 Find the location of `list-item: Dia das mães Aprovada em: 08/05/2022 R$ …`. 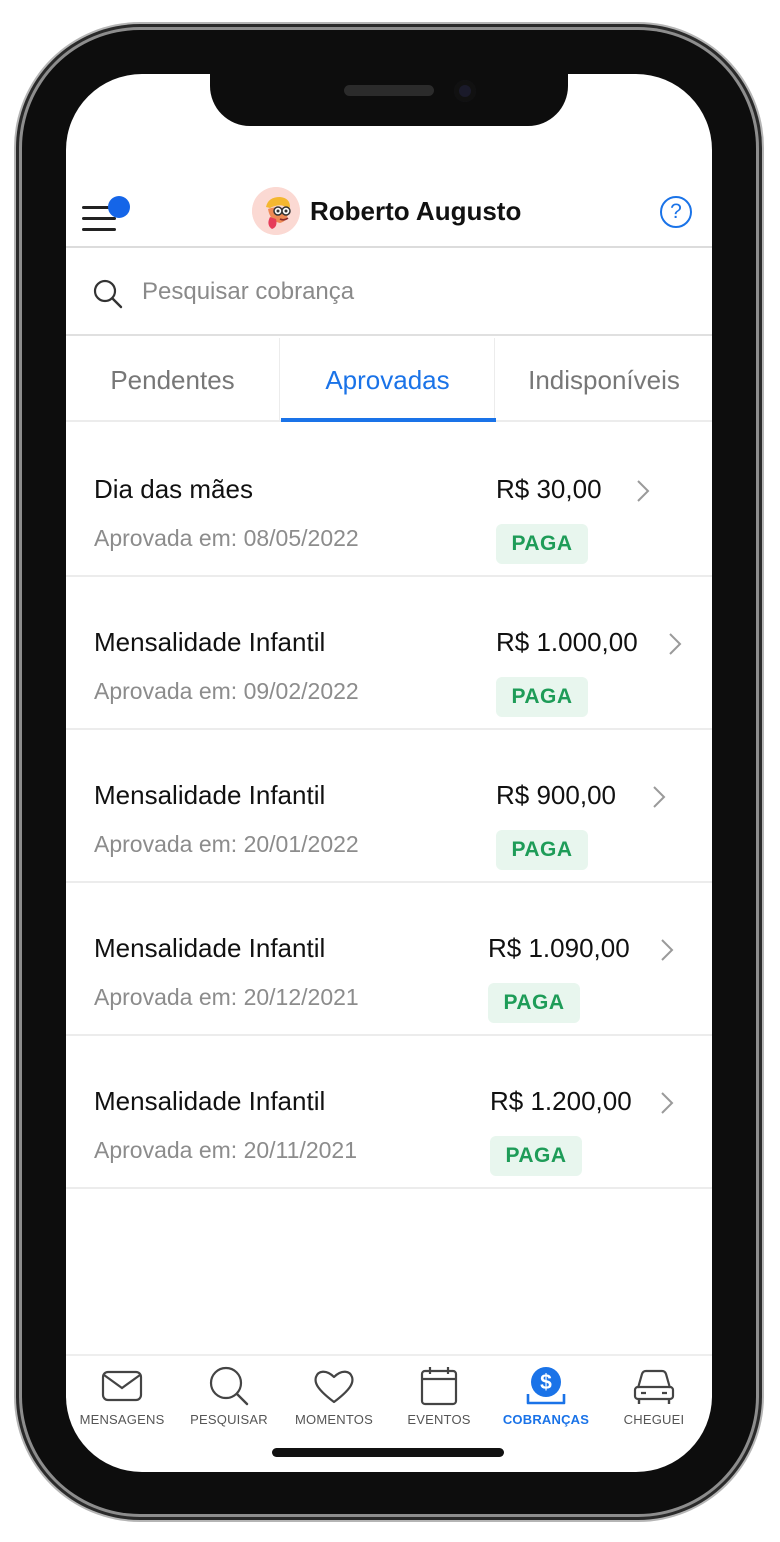

list-item: Dia das mães Aprovada em: 08/05/2022 R$ … is located at coordinates (389, 500).